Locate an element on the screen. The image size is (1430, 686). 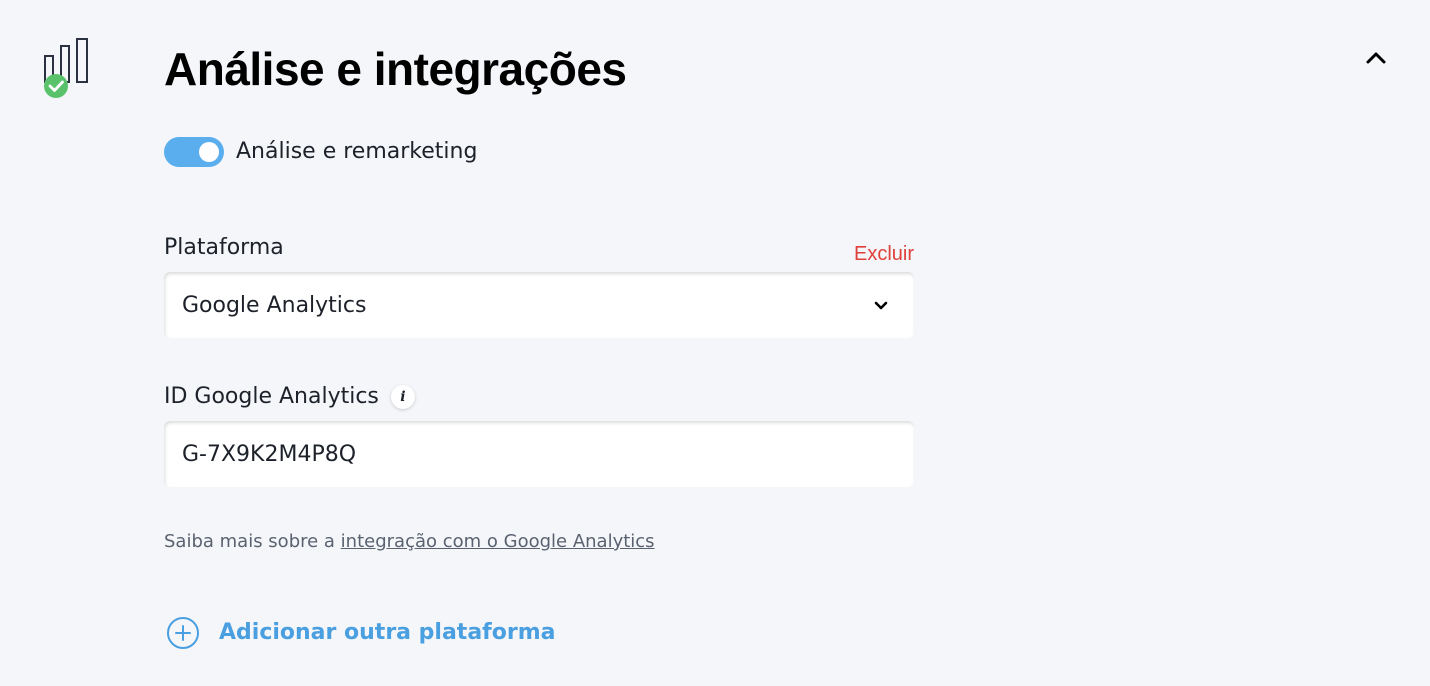
section-title: Análise e integrações is located at coordinates (395, 69).